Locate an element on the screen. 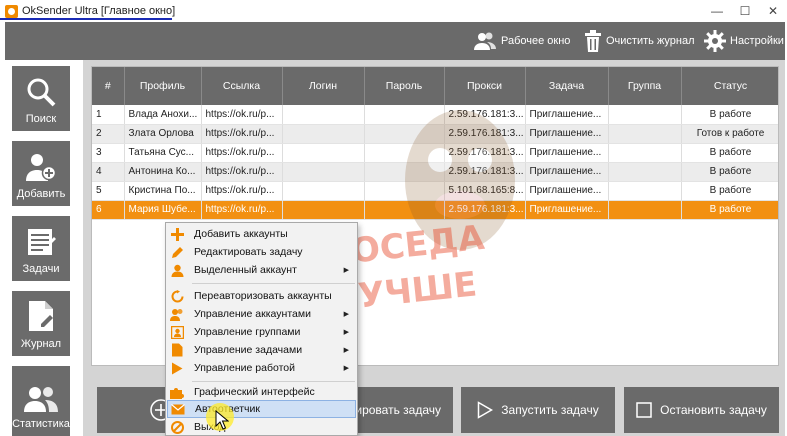  play-icon is located at coordinates (177, 368).